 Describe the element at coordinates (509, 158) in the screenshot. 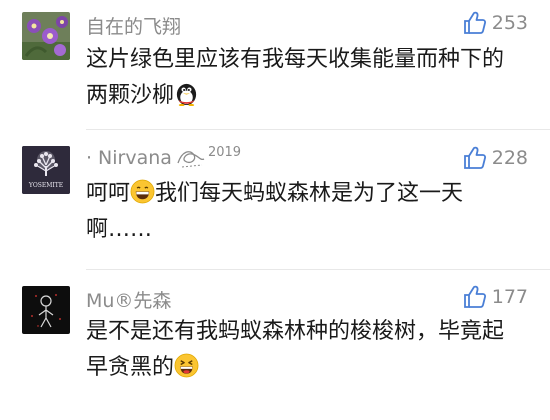

I see `like-count: 228` at that location.